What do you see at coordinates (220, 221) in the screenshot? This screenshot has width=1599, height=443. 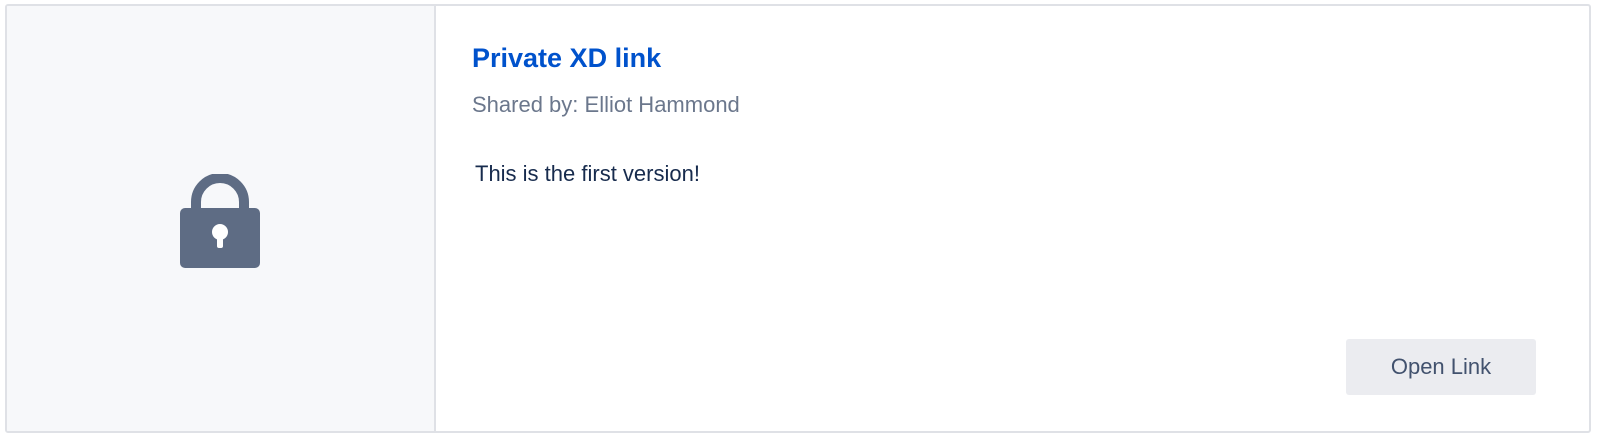 I see `lock-icon` at bounding box center [220, 221].